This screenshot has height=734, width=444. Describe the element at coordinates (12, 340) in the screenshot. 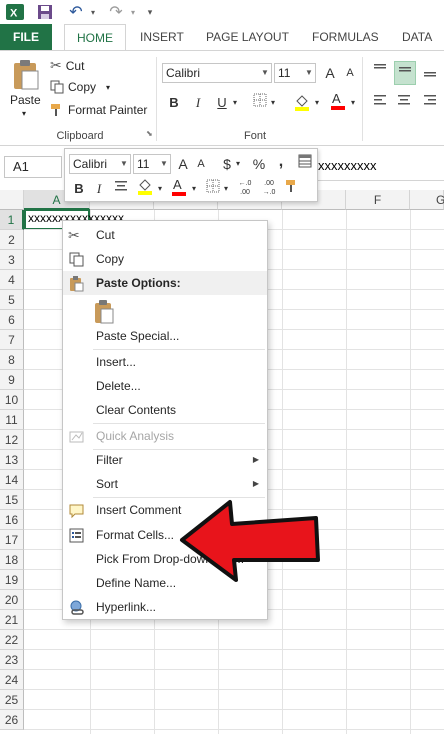

I see `row-header: 7` at that location.